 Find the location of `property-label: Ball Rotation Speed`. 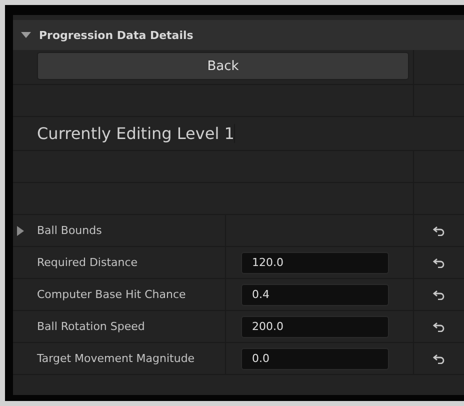

property-label: Ball Rotation Speed is located at coordinates (91, 326).